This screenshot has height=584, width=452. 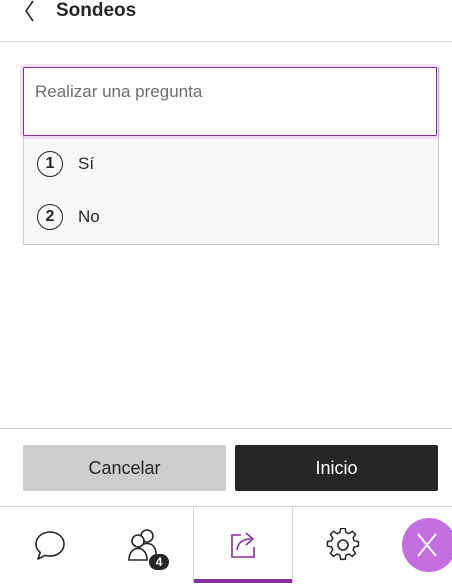 I want to click on action-bar: Cancelar Inicio, so click(x=226, y=467).